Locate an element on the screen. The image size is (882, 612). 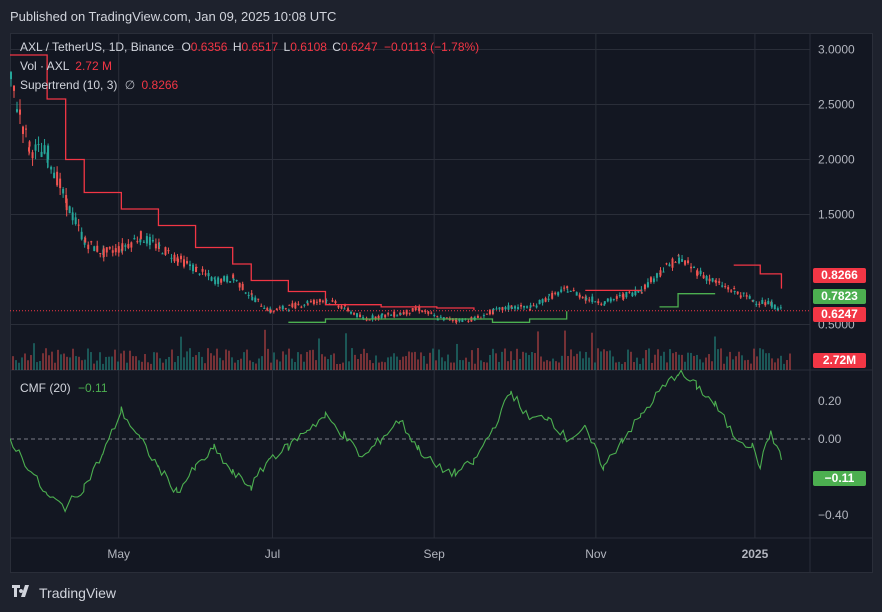
cmf-label: CMF (20) is located at coordinates (45, 388).